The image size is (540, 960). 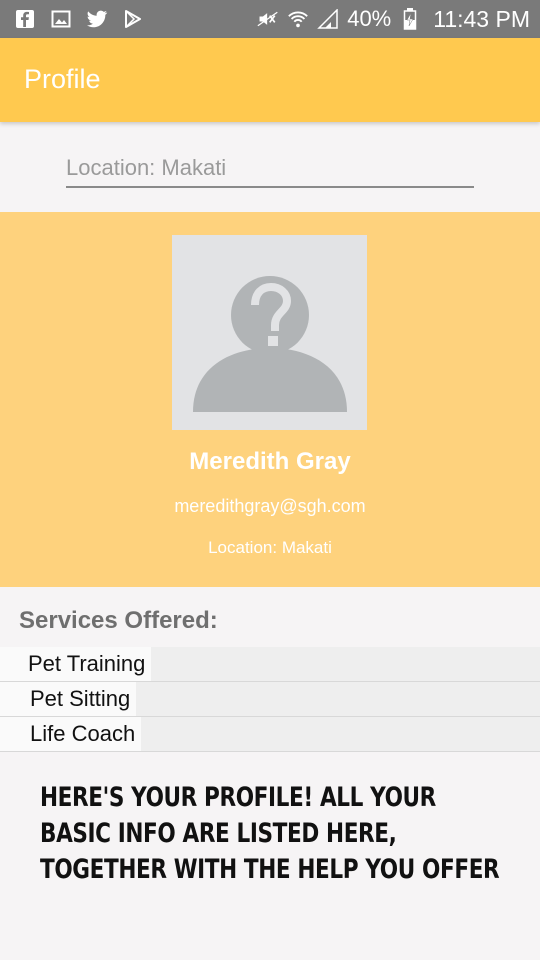 I want to click on app-bar: Profile, so click(x=270, y=80).